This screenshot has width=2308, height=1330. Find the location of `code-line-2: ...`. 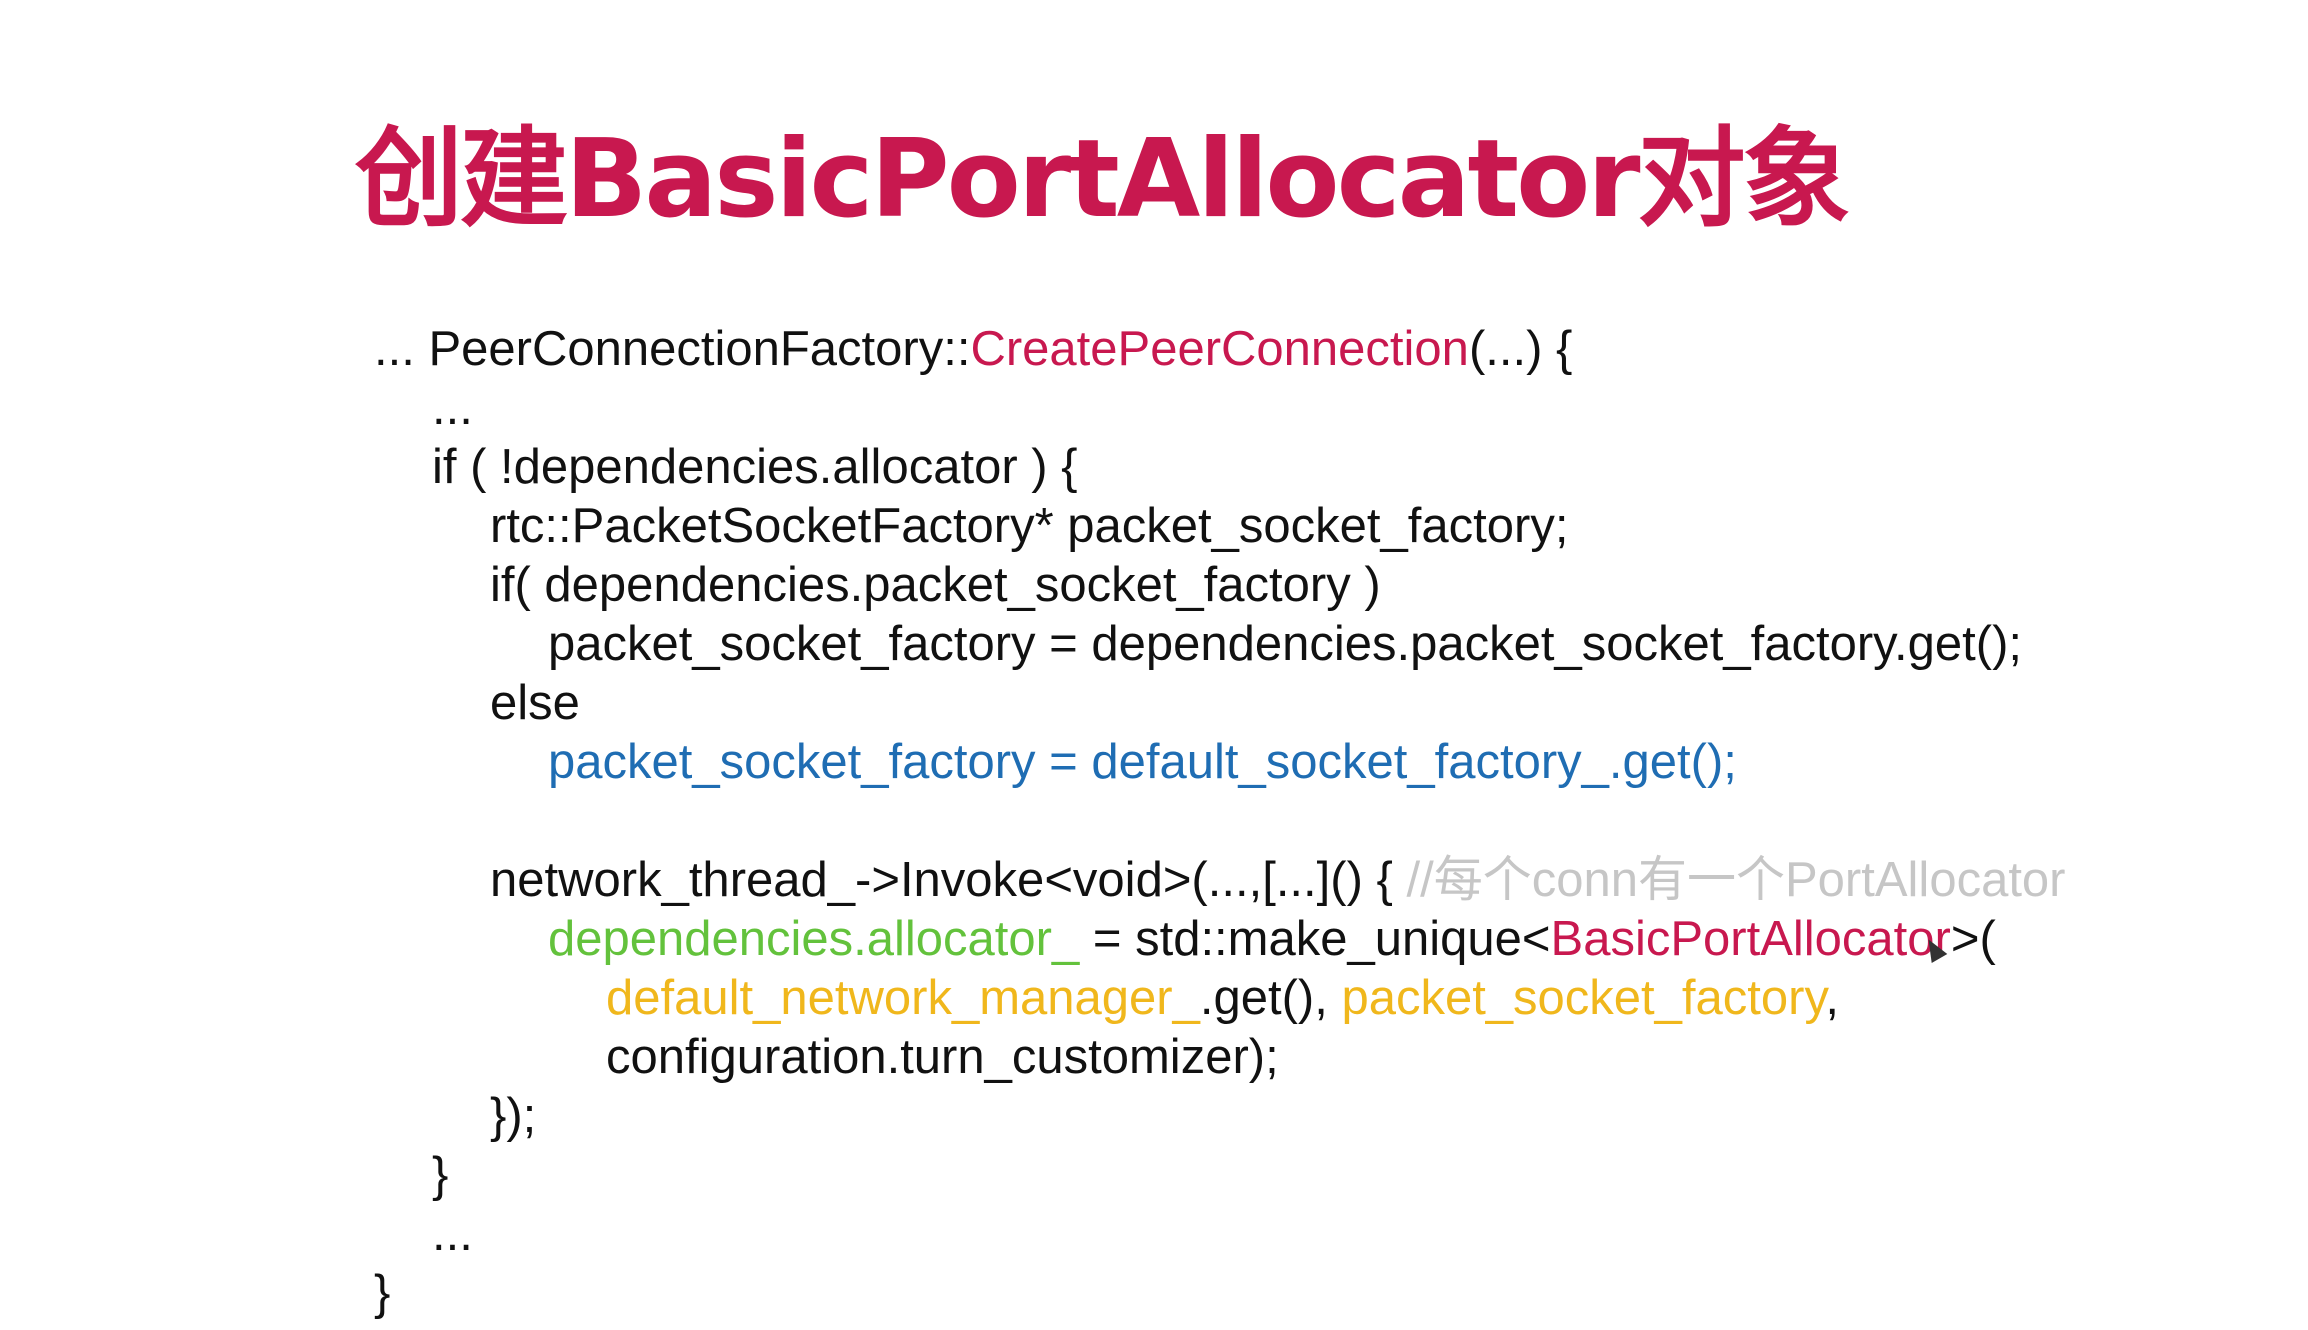

code-line-2: ... is located at coordinates (452, 408).